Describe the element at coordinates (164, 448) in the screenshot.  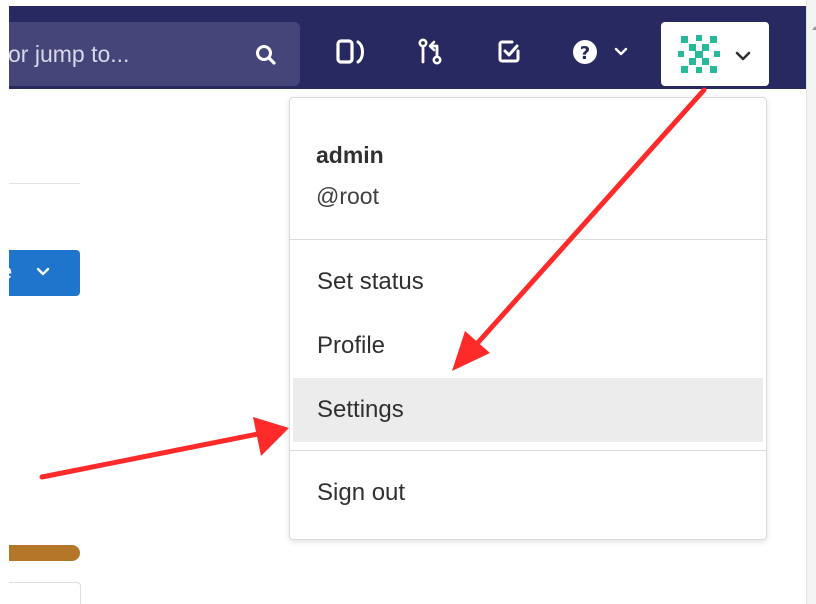
I see `annotation-arrow-to-settings-left` at that location.